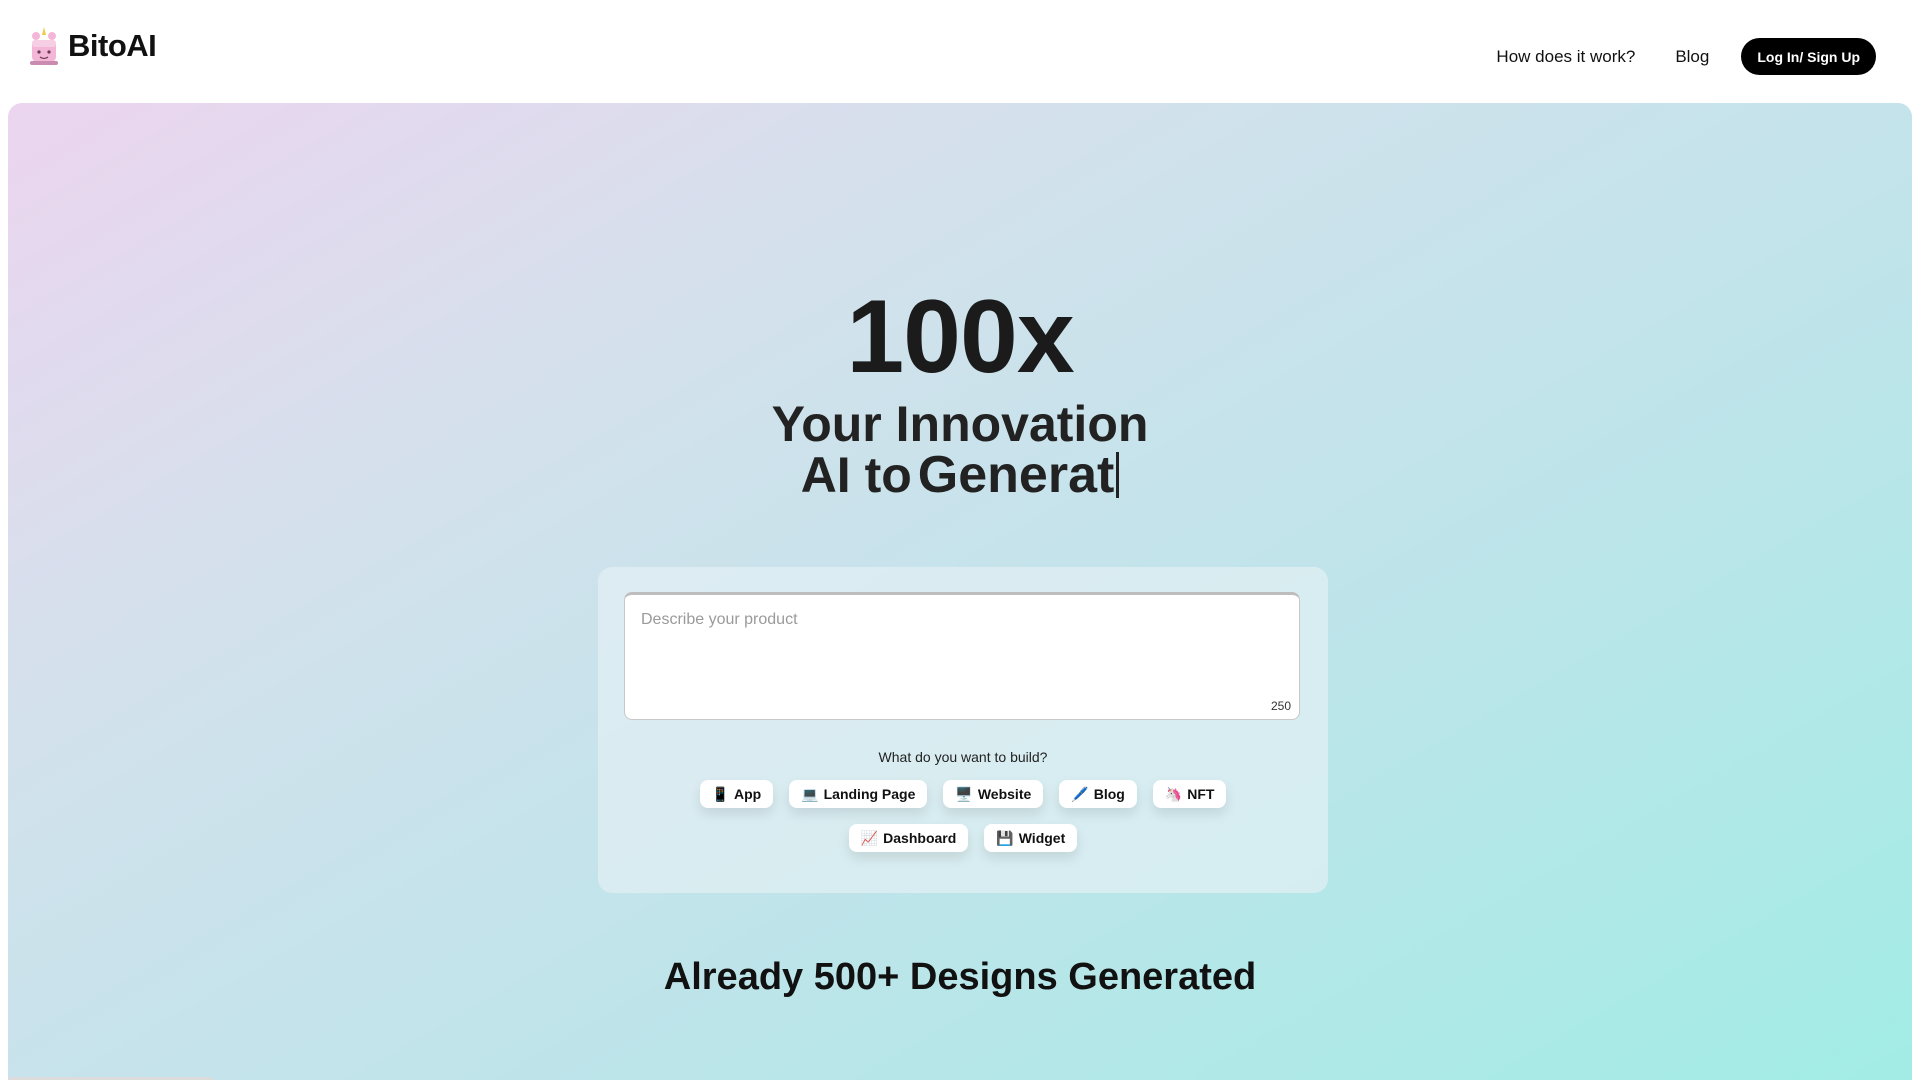  I want to click on hero-multiplier: 100x, so click(960, 337).